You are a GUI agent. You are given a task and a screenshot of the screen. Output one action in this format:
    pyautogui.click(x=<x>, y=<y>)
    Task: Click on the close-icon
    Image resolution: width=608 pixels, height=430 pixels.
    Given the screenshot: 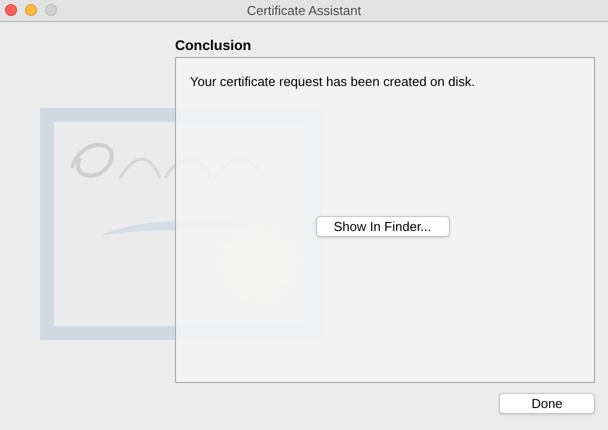 What is the action you would take?
    pyautogui.click(x=11, y=10)
    